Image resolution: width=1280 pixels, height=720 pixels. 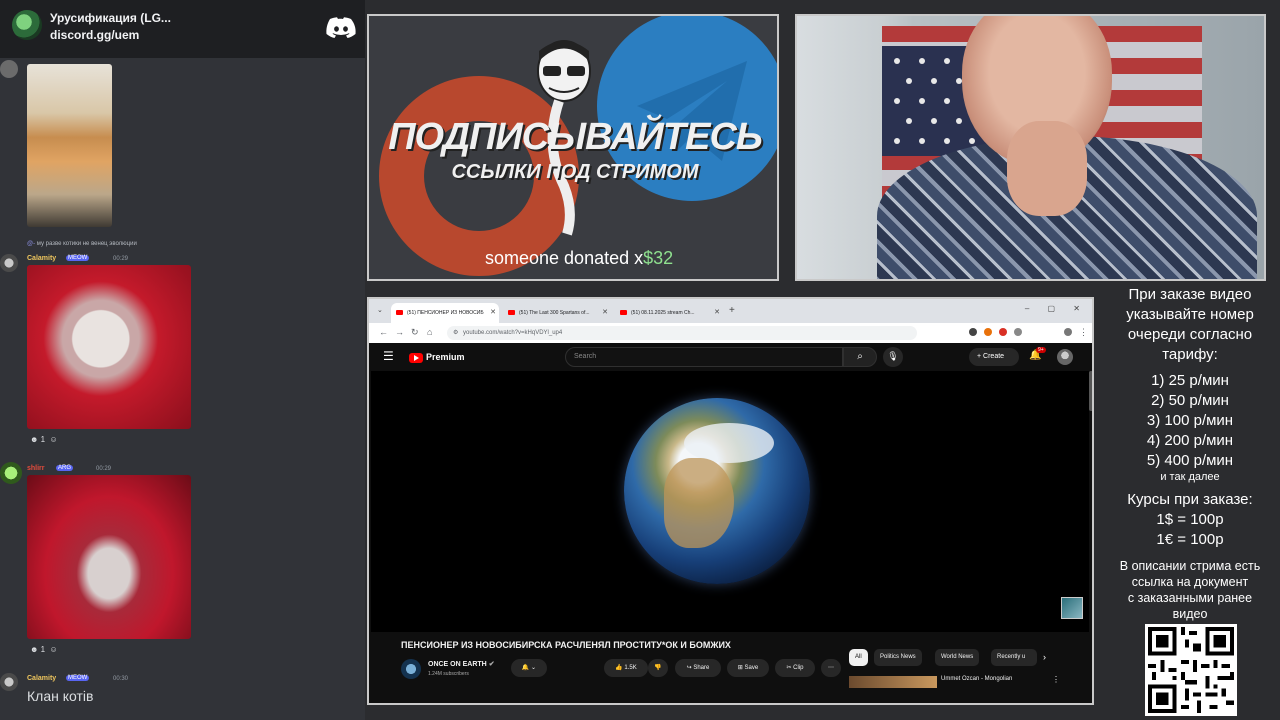 What do you see at coordinates (557, 313) in the screenshot?
I see `browser-tab: (51) The Last 300 Spartans of... ✕` at bounding box center [557, 313].